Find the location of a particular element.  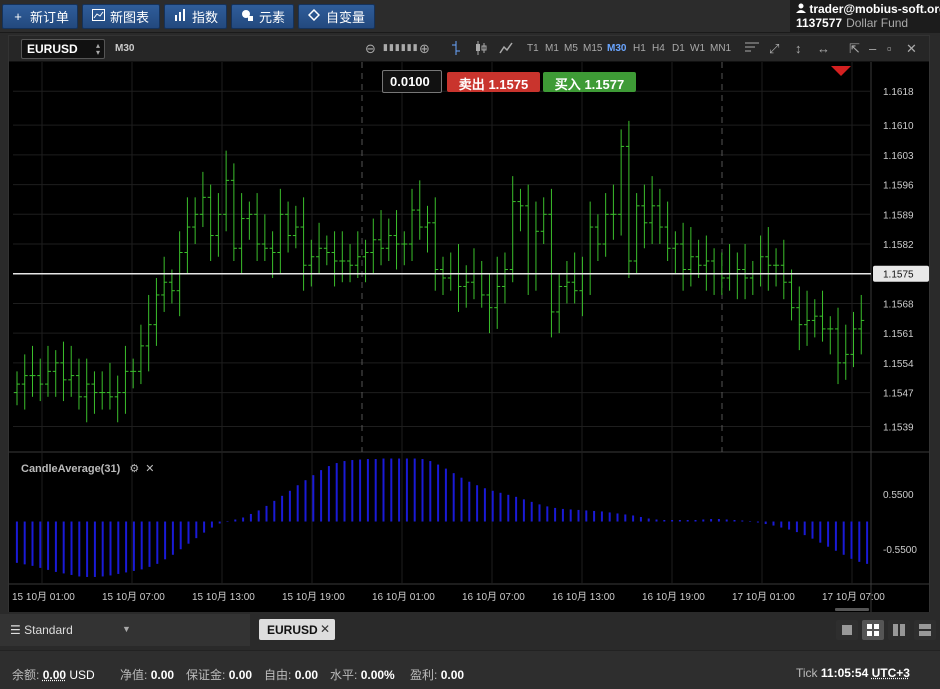

horizontal-line-icon: ↔ is located at coordinates (823, 48).